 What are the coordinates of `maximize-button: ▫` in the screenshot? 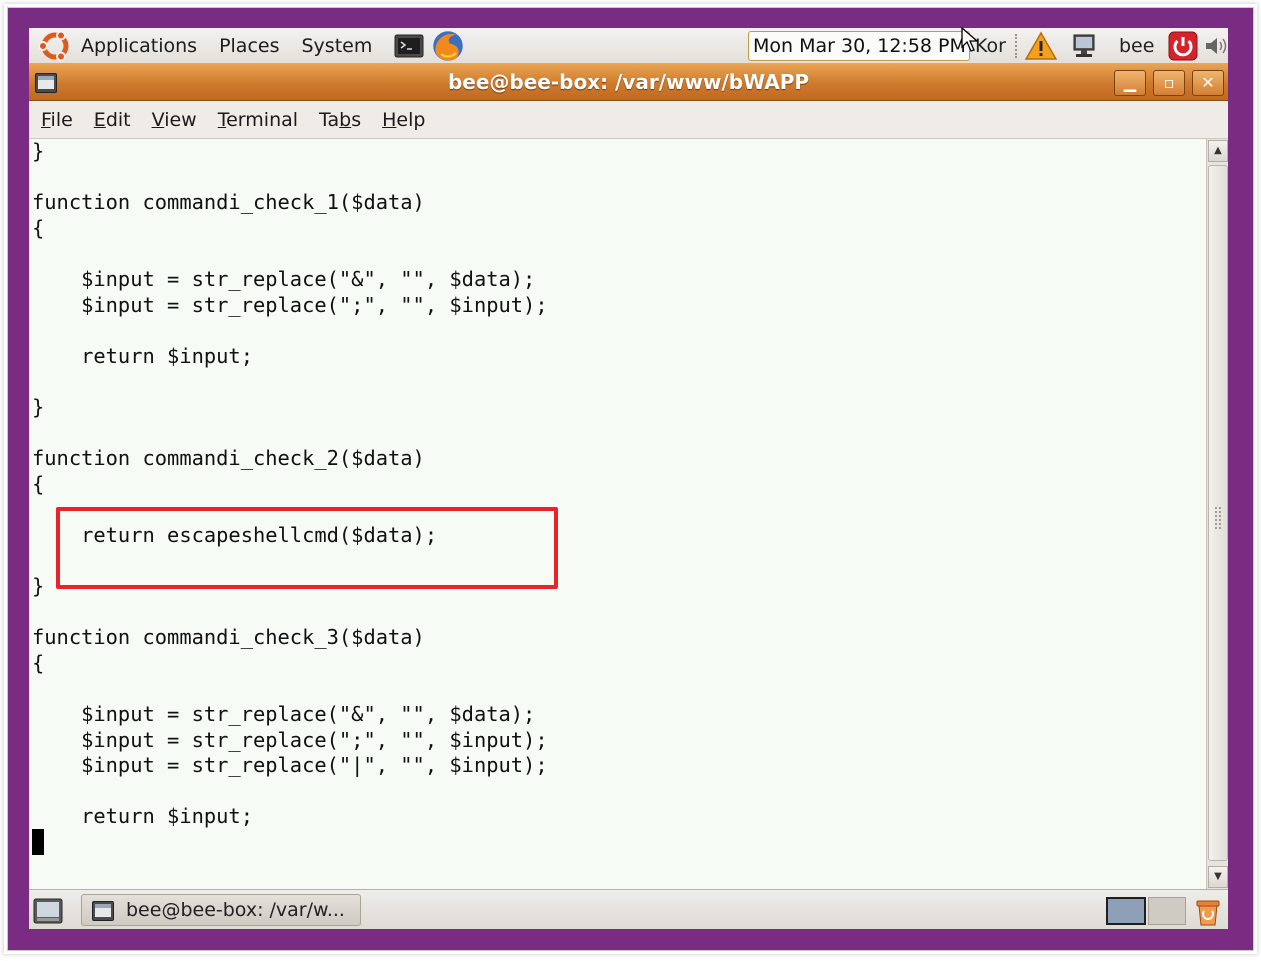 It's located at (1169, 83).